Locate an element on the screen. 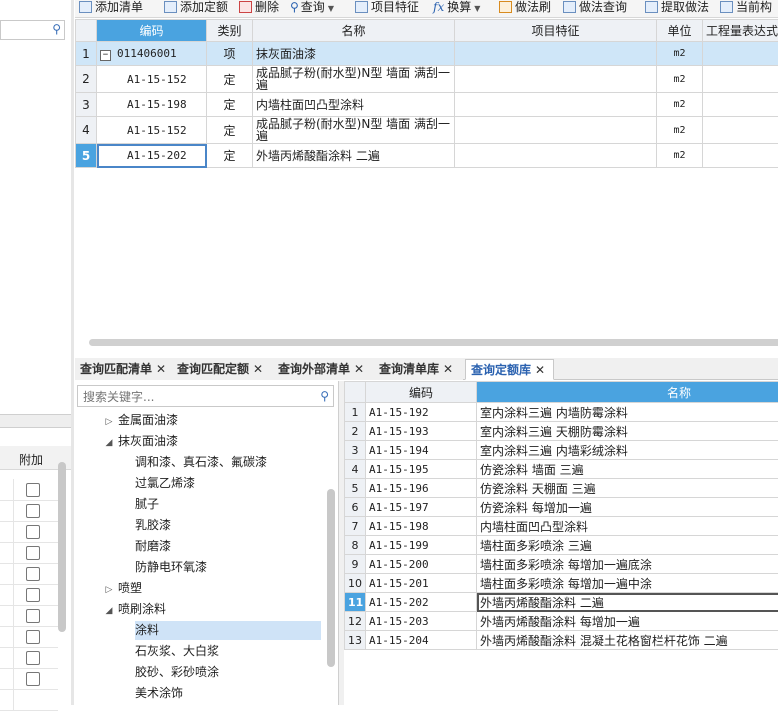 Image resolution: width=778 pixels, height=711 pixels. code-cell: −011406001 is located at coordinates (152, 54).